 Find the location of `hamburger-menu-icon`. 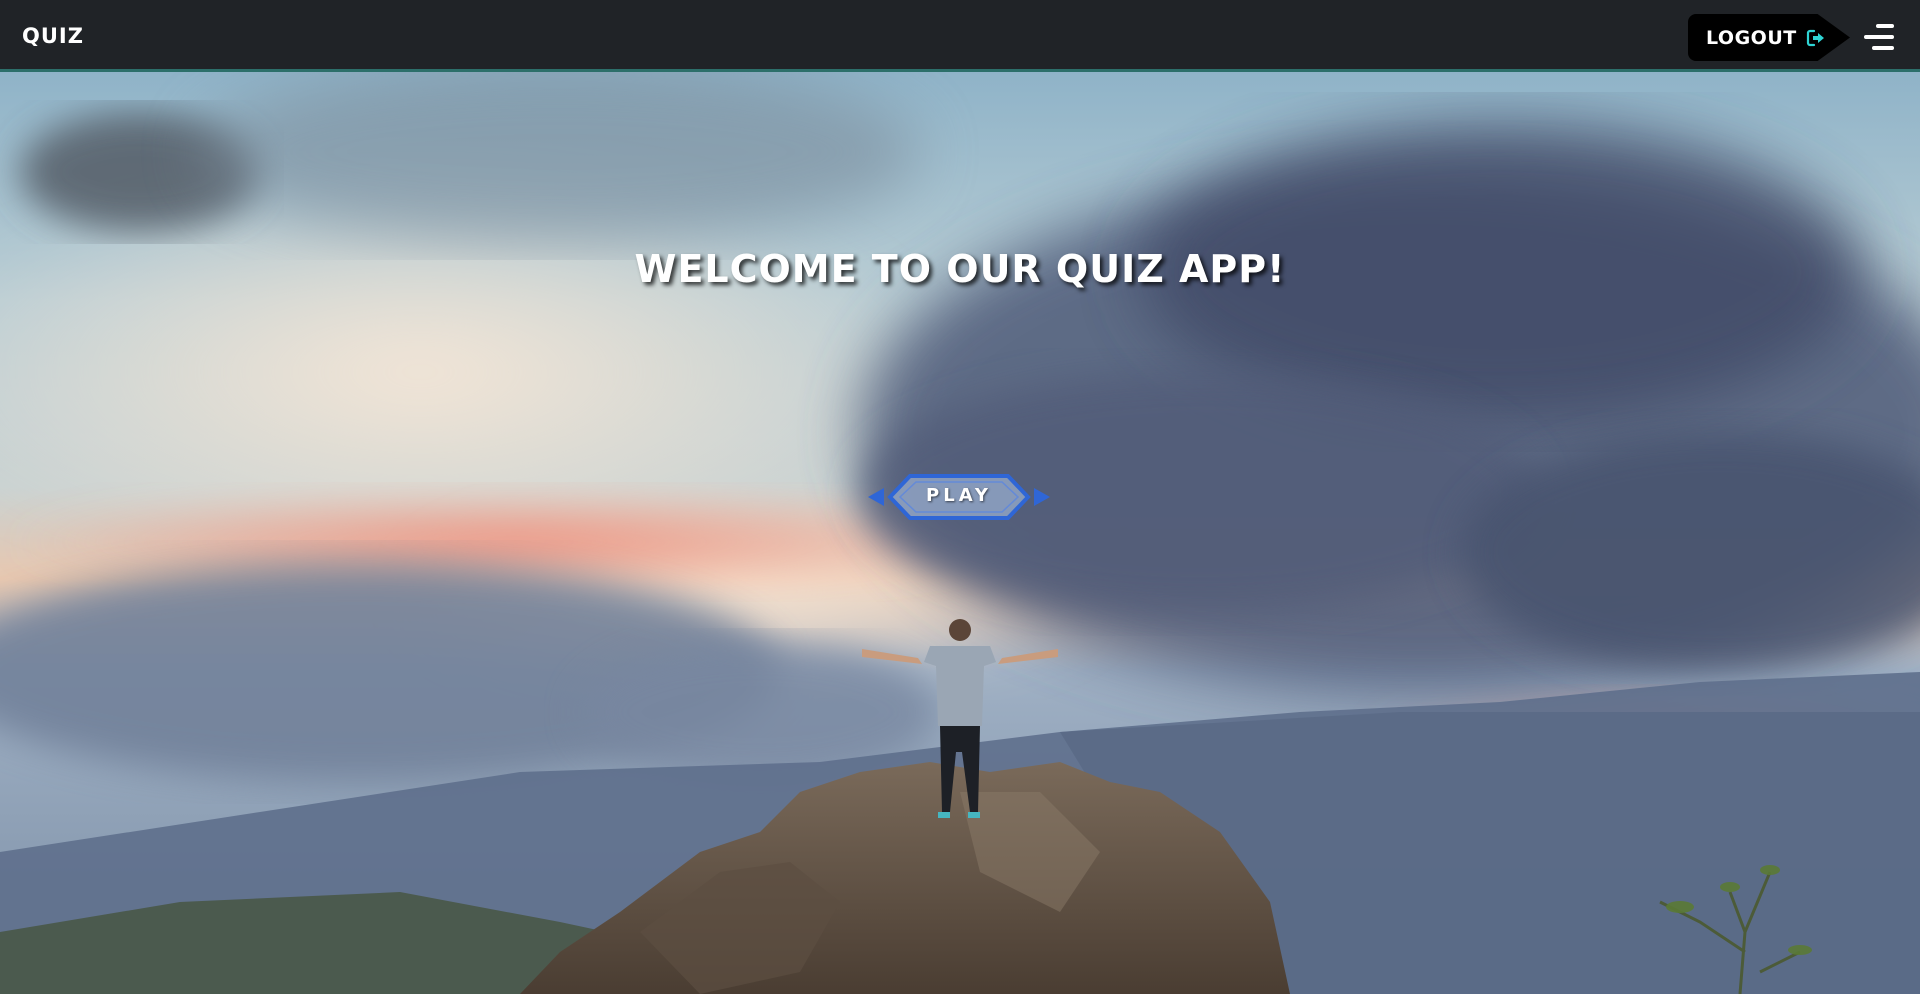

hamburger-menu-icon is located at coordinates (1878, 37).